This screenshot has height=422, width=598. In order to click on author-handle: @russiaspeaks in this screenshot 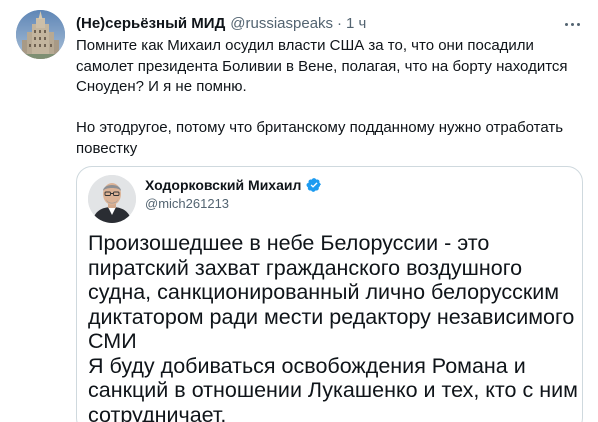, I will do `click(281, 23)`.